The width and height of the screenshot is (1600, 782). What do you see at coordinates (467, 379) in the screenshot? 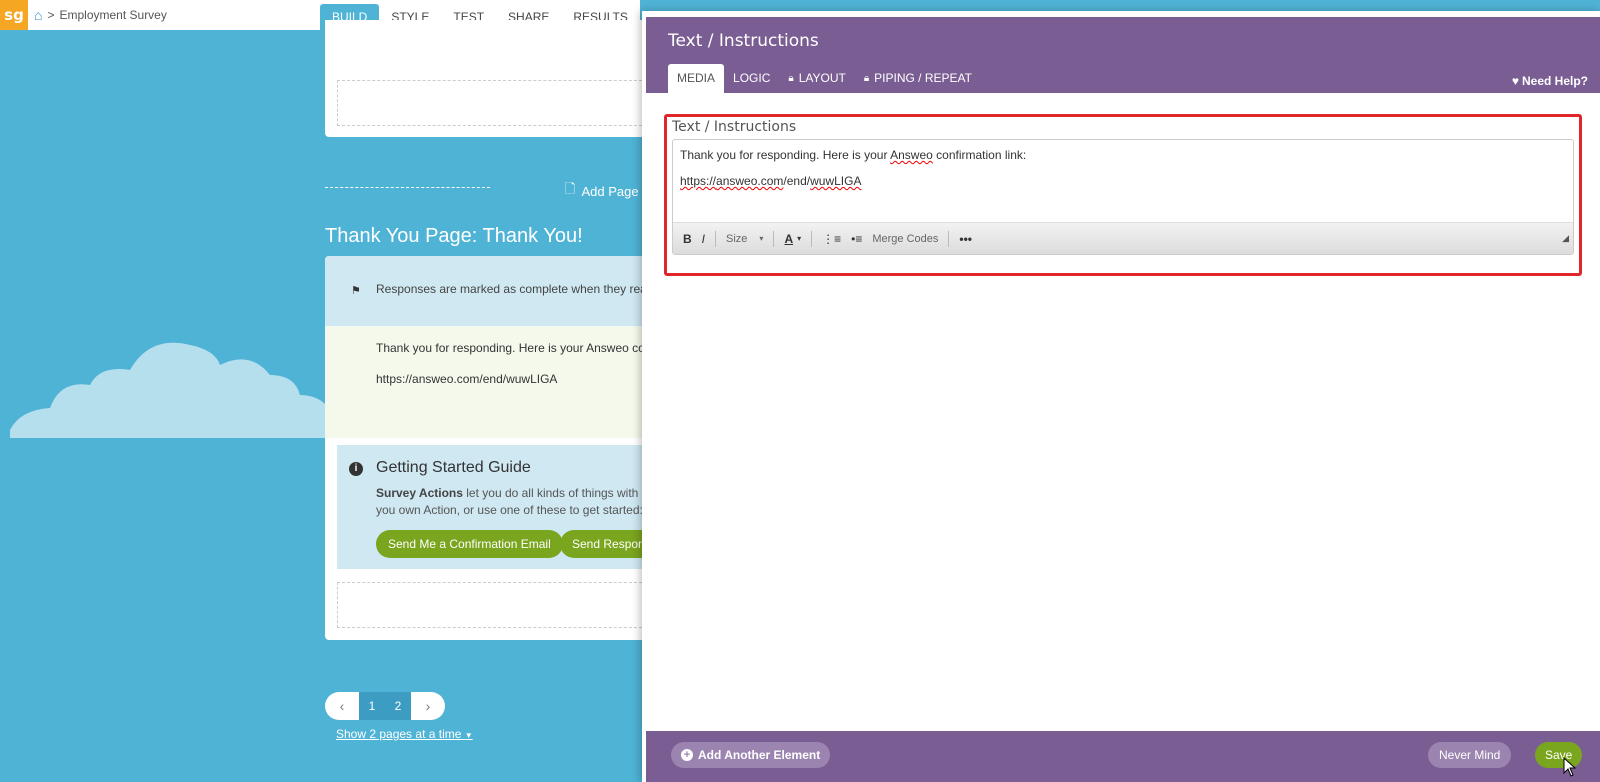
I see `message-line-2: https://answeo.com/end/wuwLIGA` at bounding box center [467, 379].